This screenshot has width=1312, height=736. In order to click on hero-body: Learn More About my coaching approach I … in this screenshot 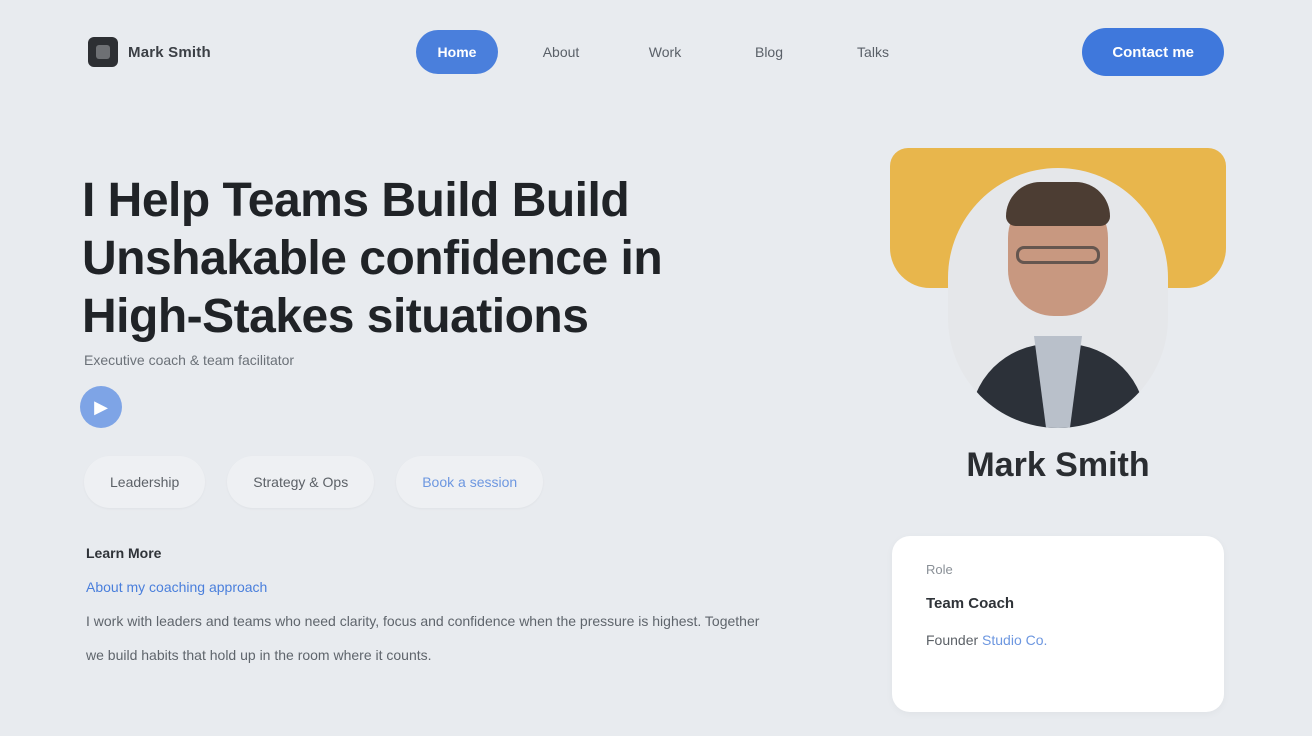, I will do `click(431, 604)`.